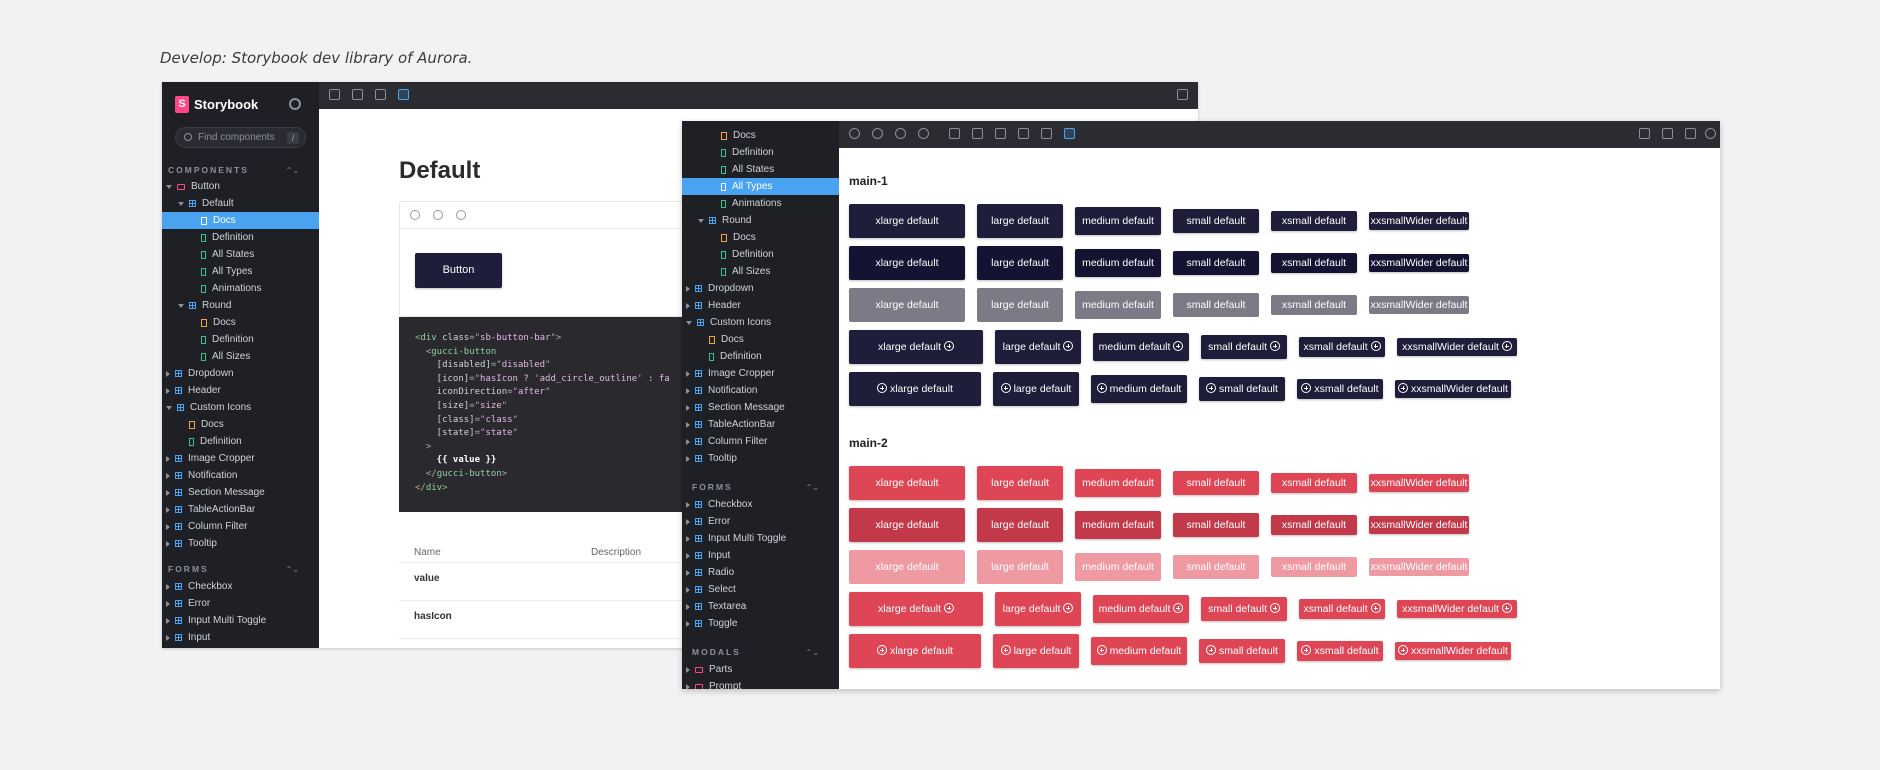  What do you see at coordinates (760, 271) in the screenshot?
I see `sidebar-item: All Sizes` at bounding box center [760, 271].